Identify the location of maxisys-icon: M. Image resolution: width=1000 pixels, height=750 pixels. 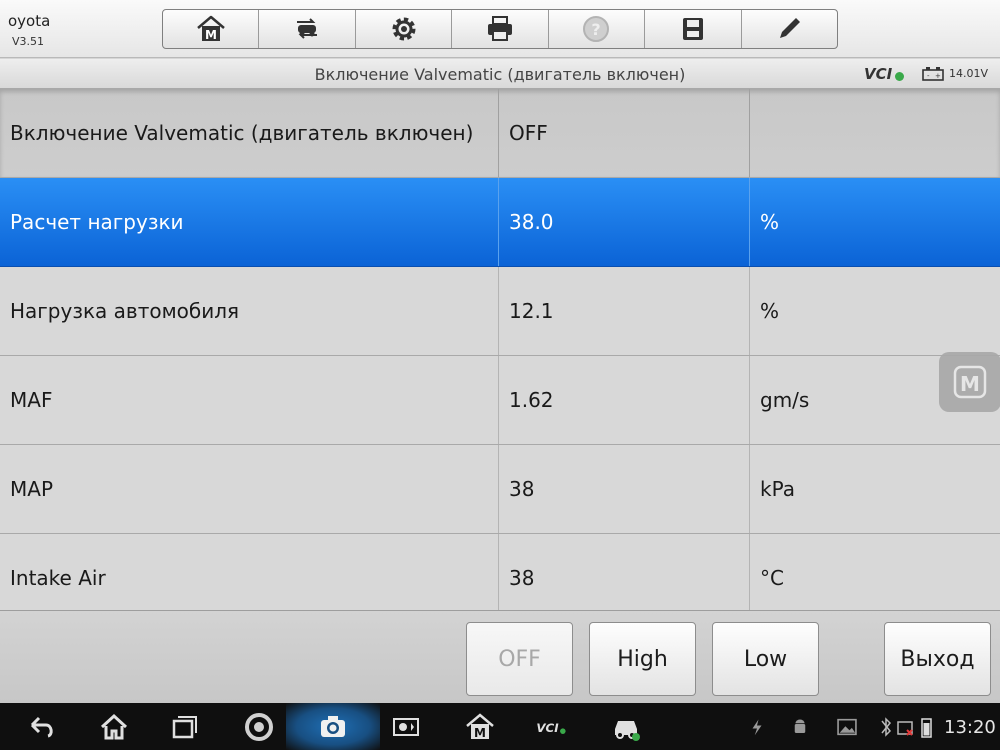
(480, 726).